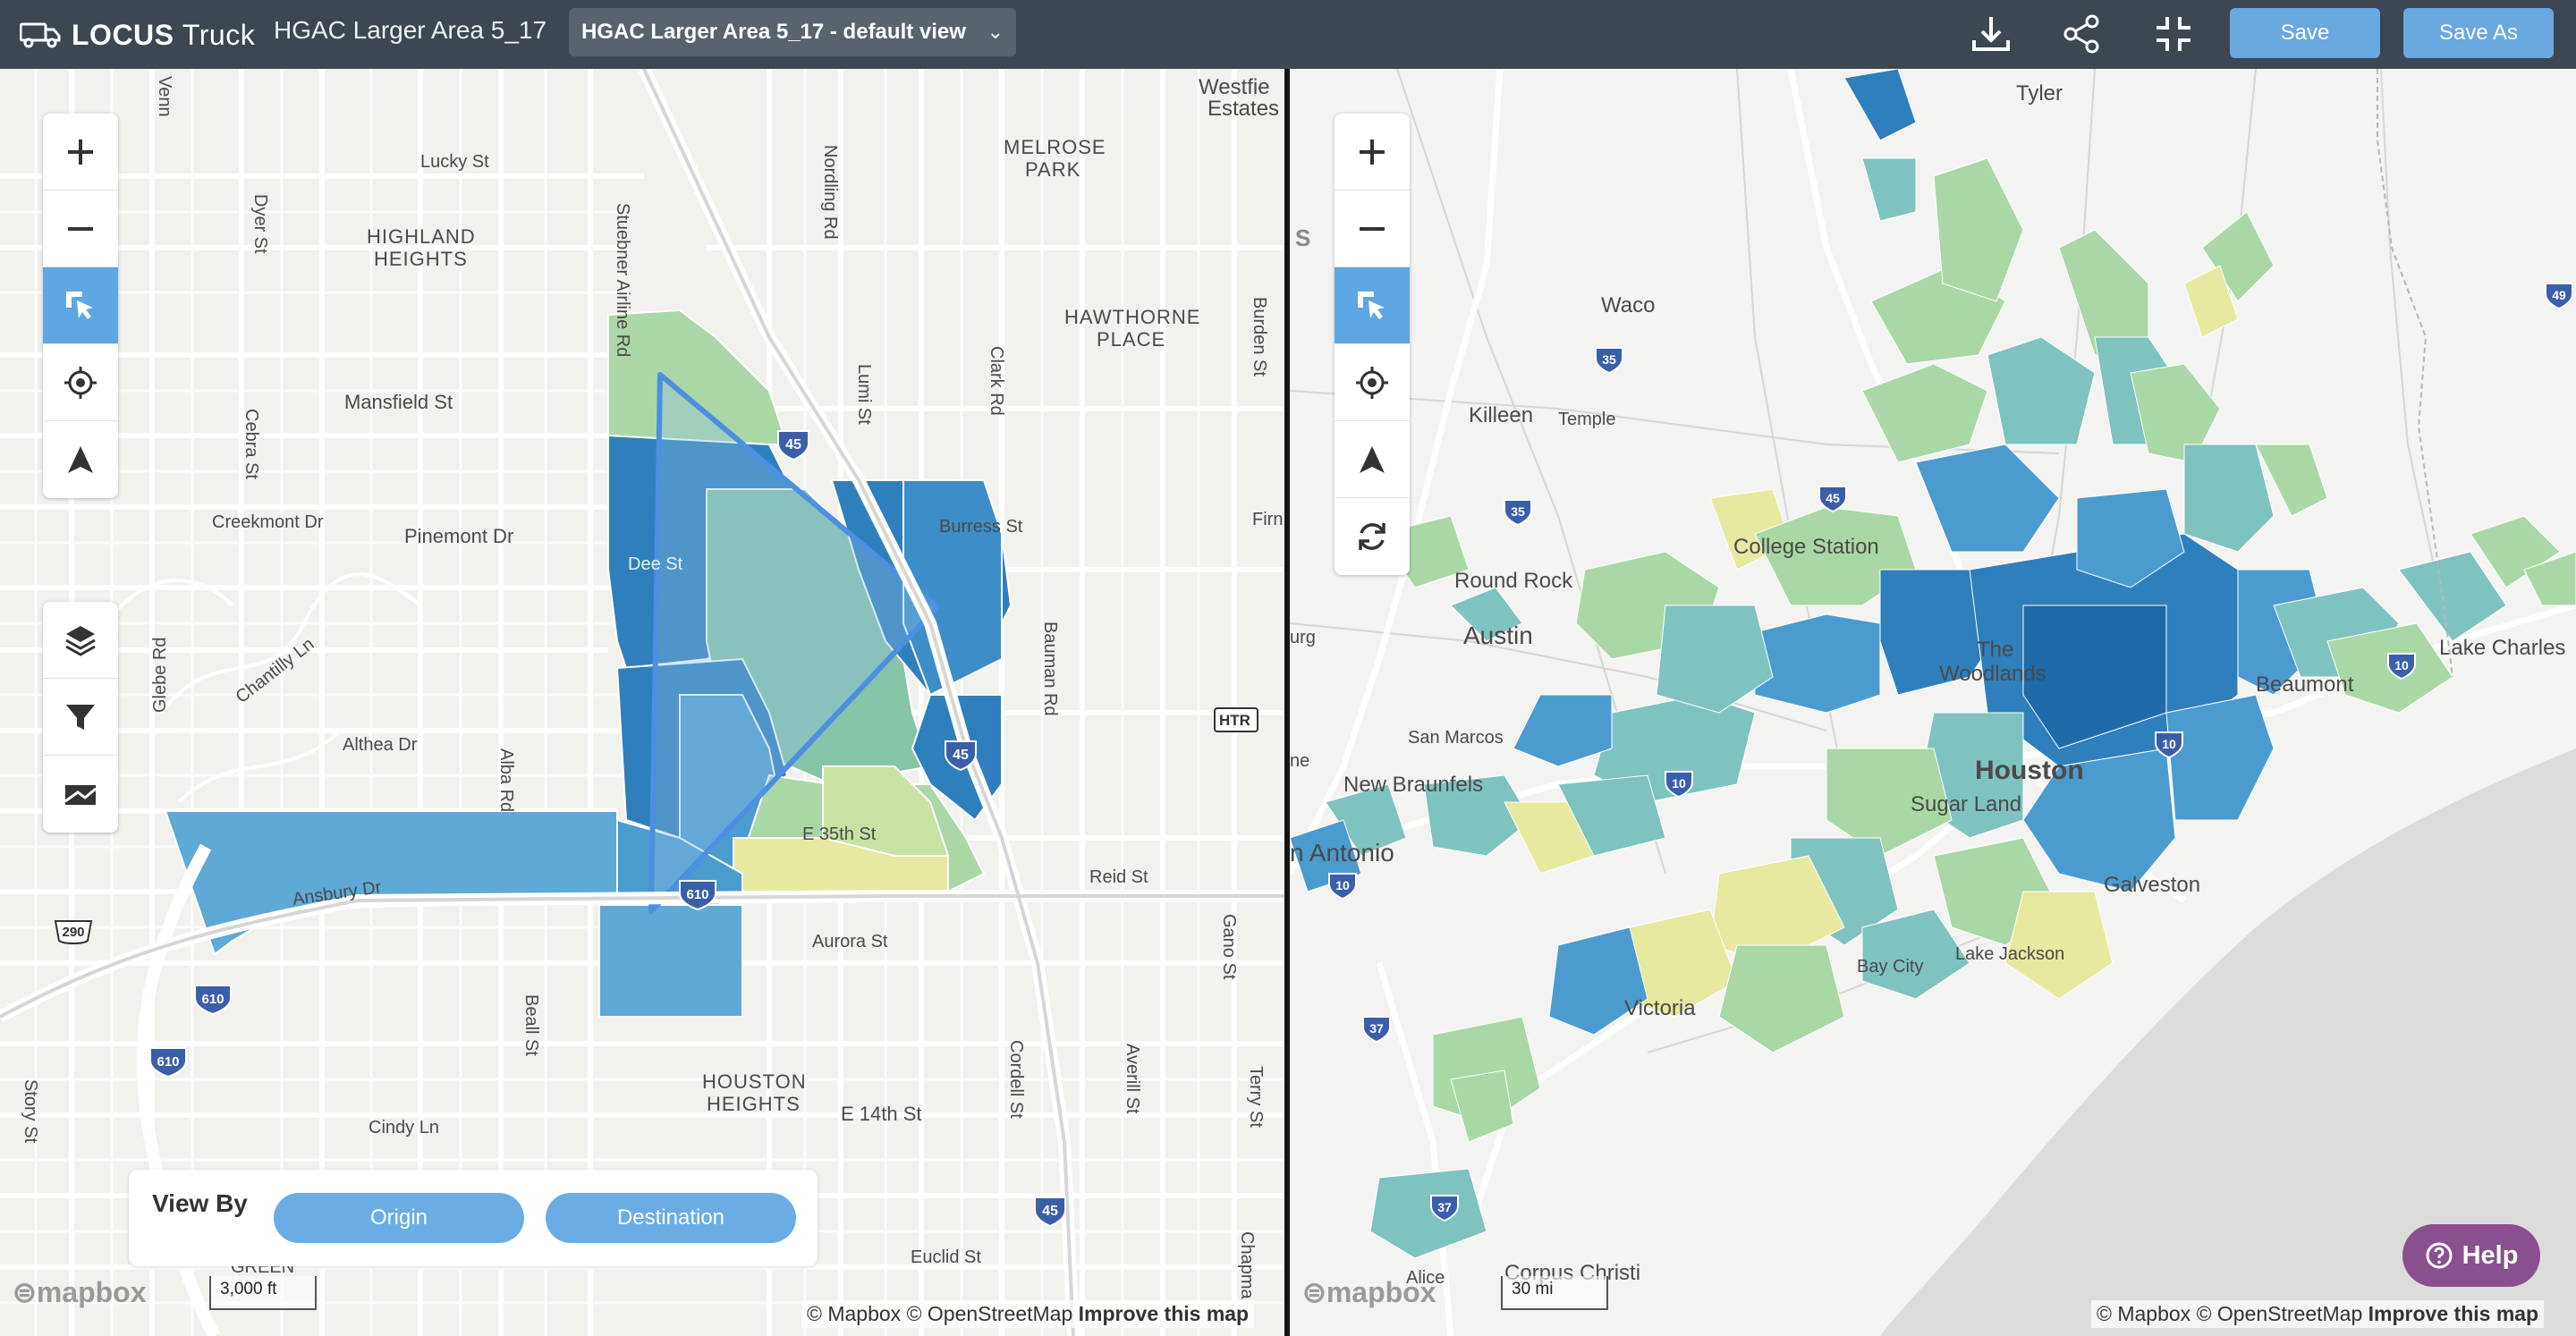  I want to click on refresh-button, so click(1372, 536).